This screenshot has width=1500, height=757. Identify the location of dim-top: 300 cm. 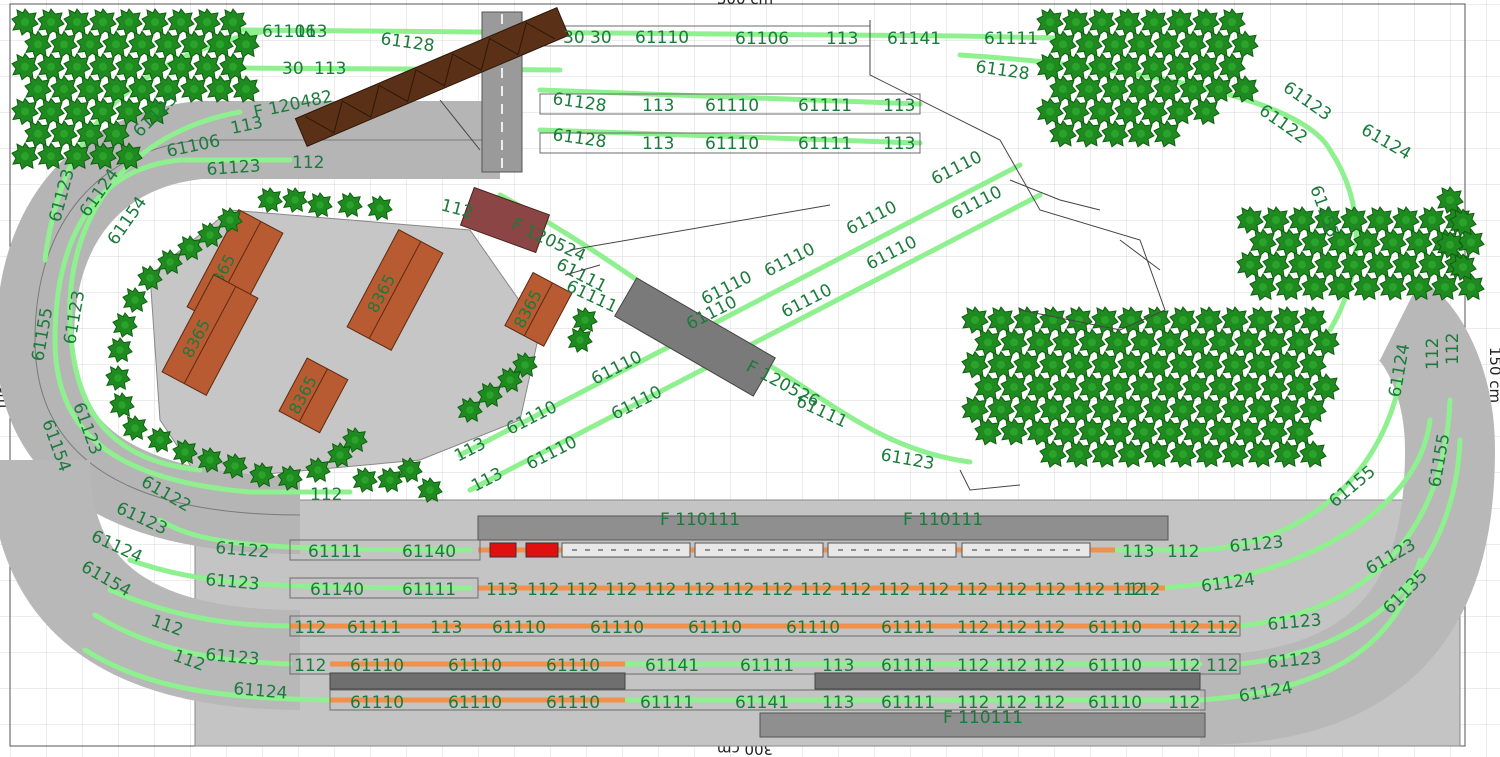
(745, 4).